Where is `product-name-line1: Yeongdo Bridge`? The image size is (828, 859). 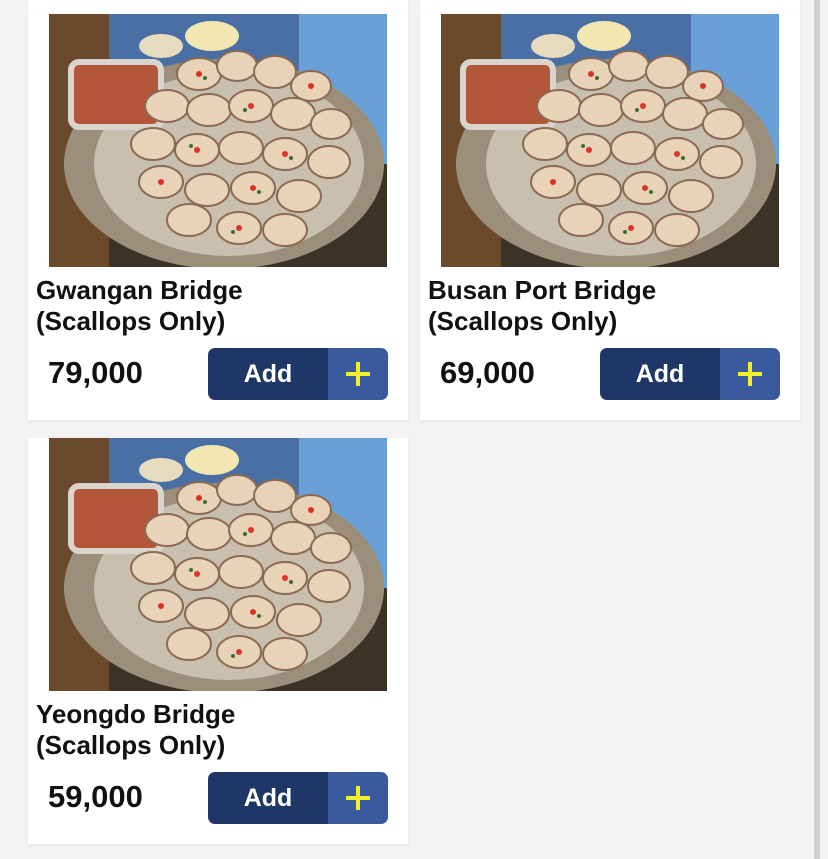
product-name-line1: Yeongdo Bridge is located at coordinates (136, 714).